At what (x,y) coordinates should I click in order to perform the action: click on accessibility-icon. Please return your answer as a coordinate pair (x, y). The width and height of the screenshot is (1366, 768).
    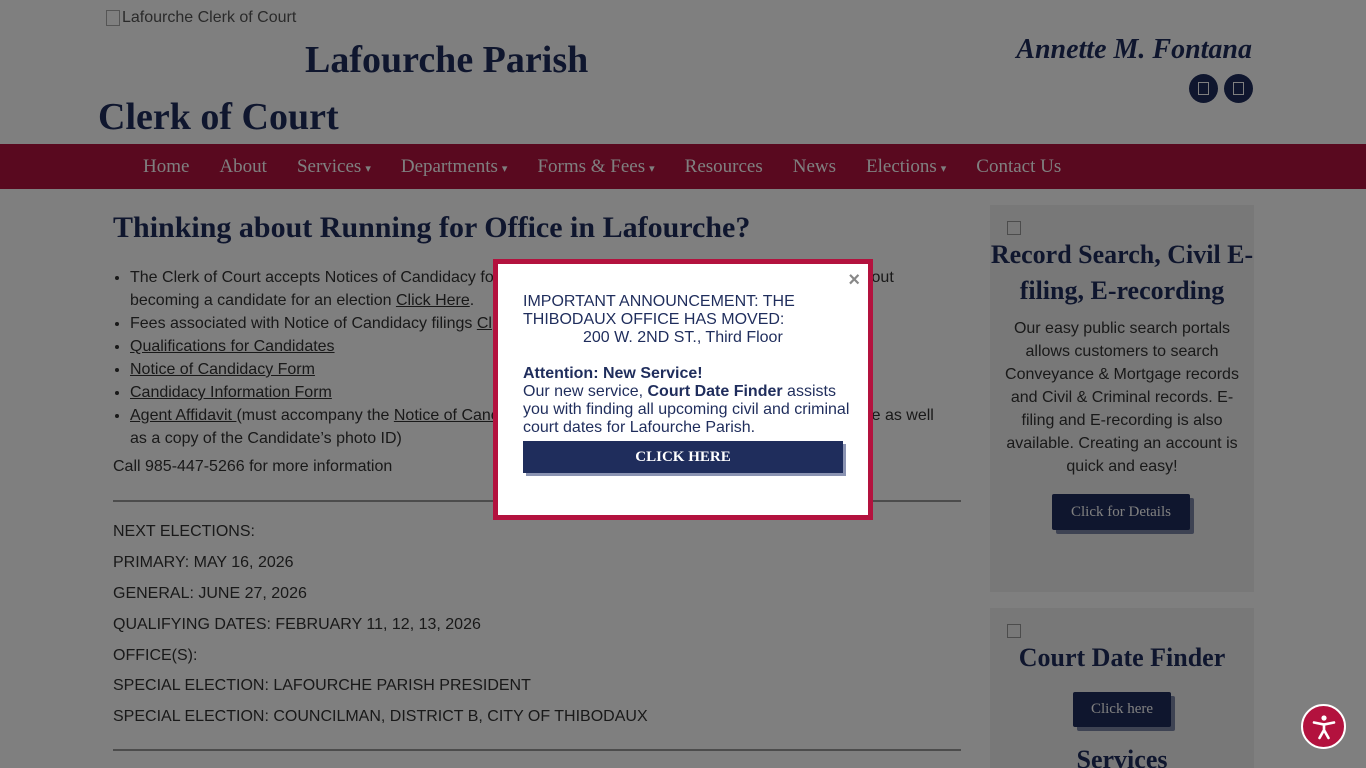
    Looking at the image, I should click on (1323, 726).